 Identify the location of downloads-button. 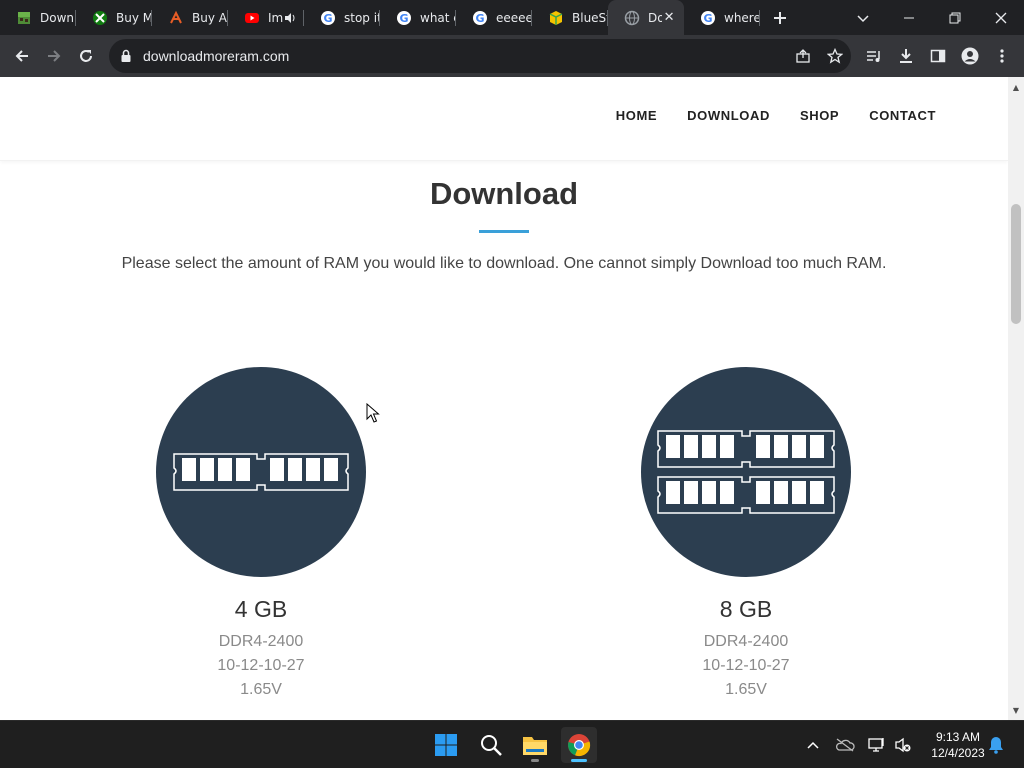
(906, 56).